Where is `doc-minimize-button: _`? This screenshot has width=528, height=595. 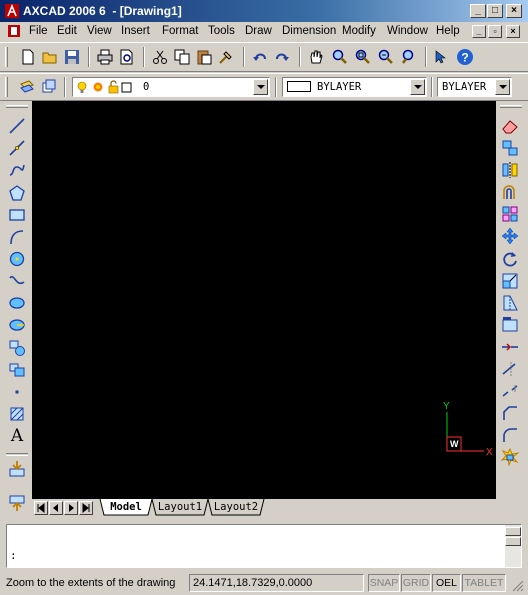
doc-minimize-button: _ is located at coordinates (479, 31).